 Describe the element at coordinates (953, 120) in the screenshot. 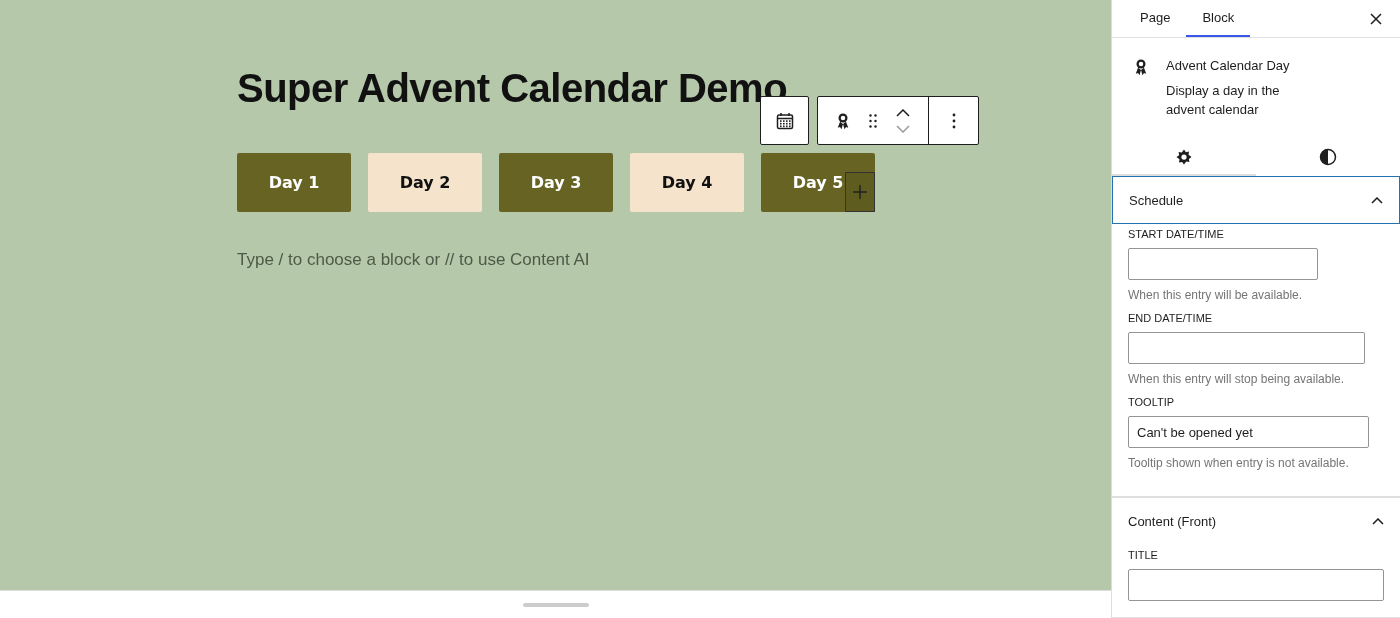

I see `more-icon` at that location.